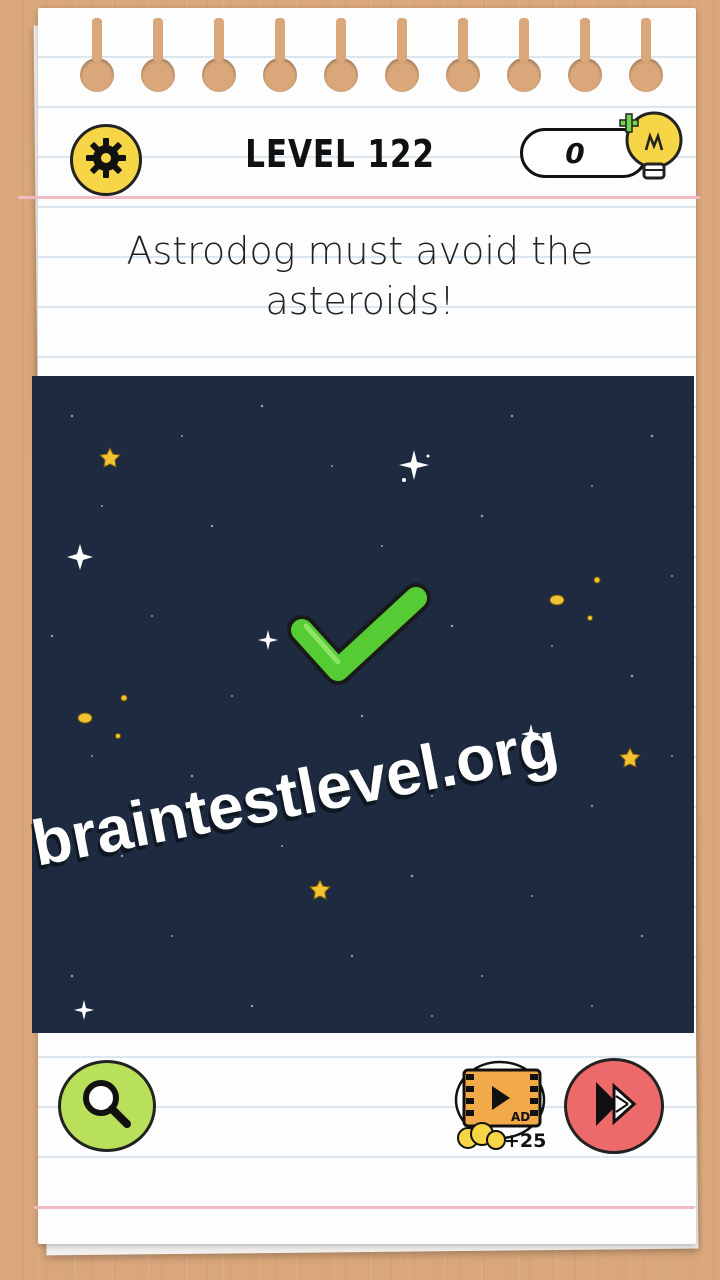 Image resolution: width=720 pixels, height=1280 pixels. Describe the element at coordinates (359, 197) in the screenshot. I see `header-divider` at that location.